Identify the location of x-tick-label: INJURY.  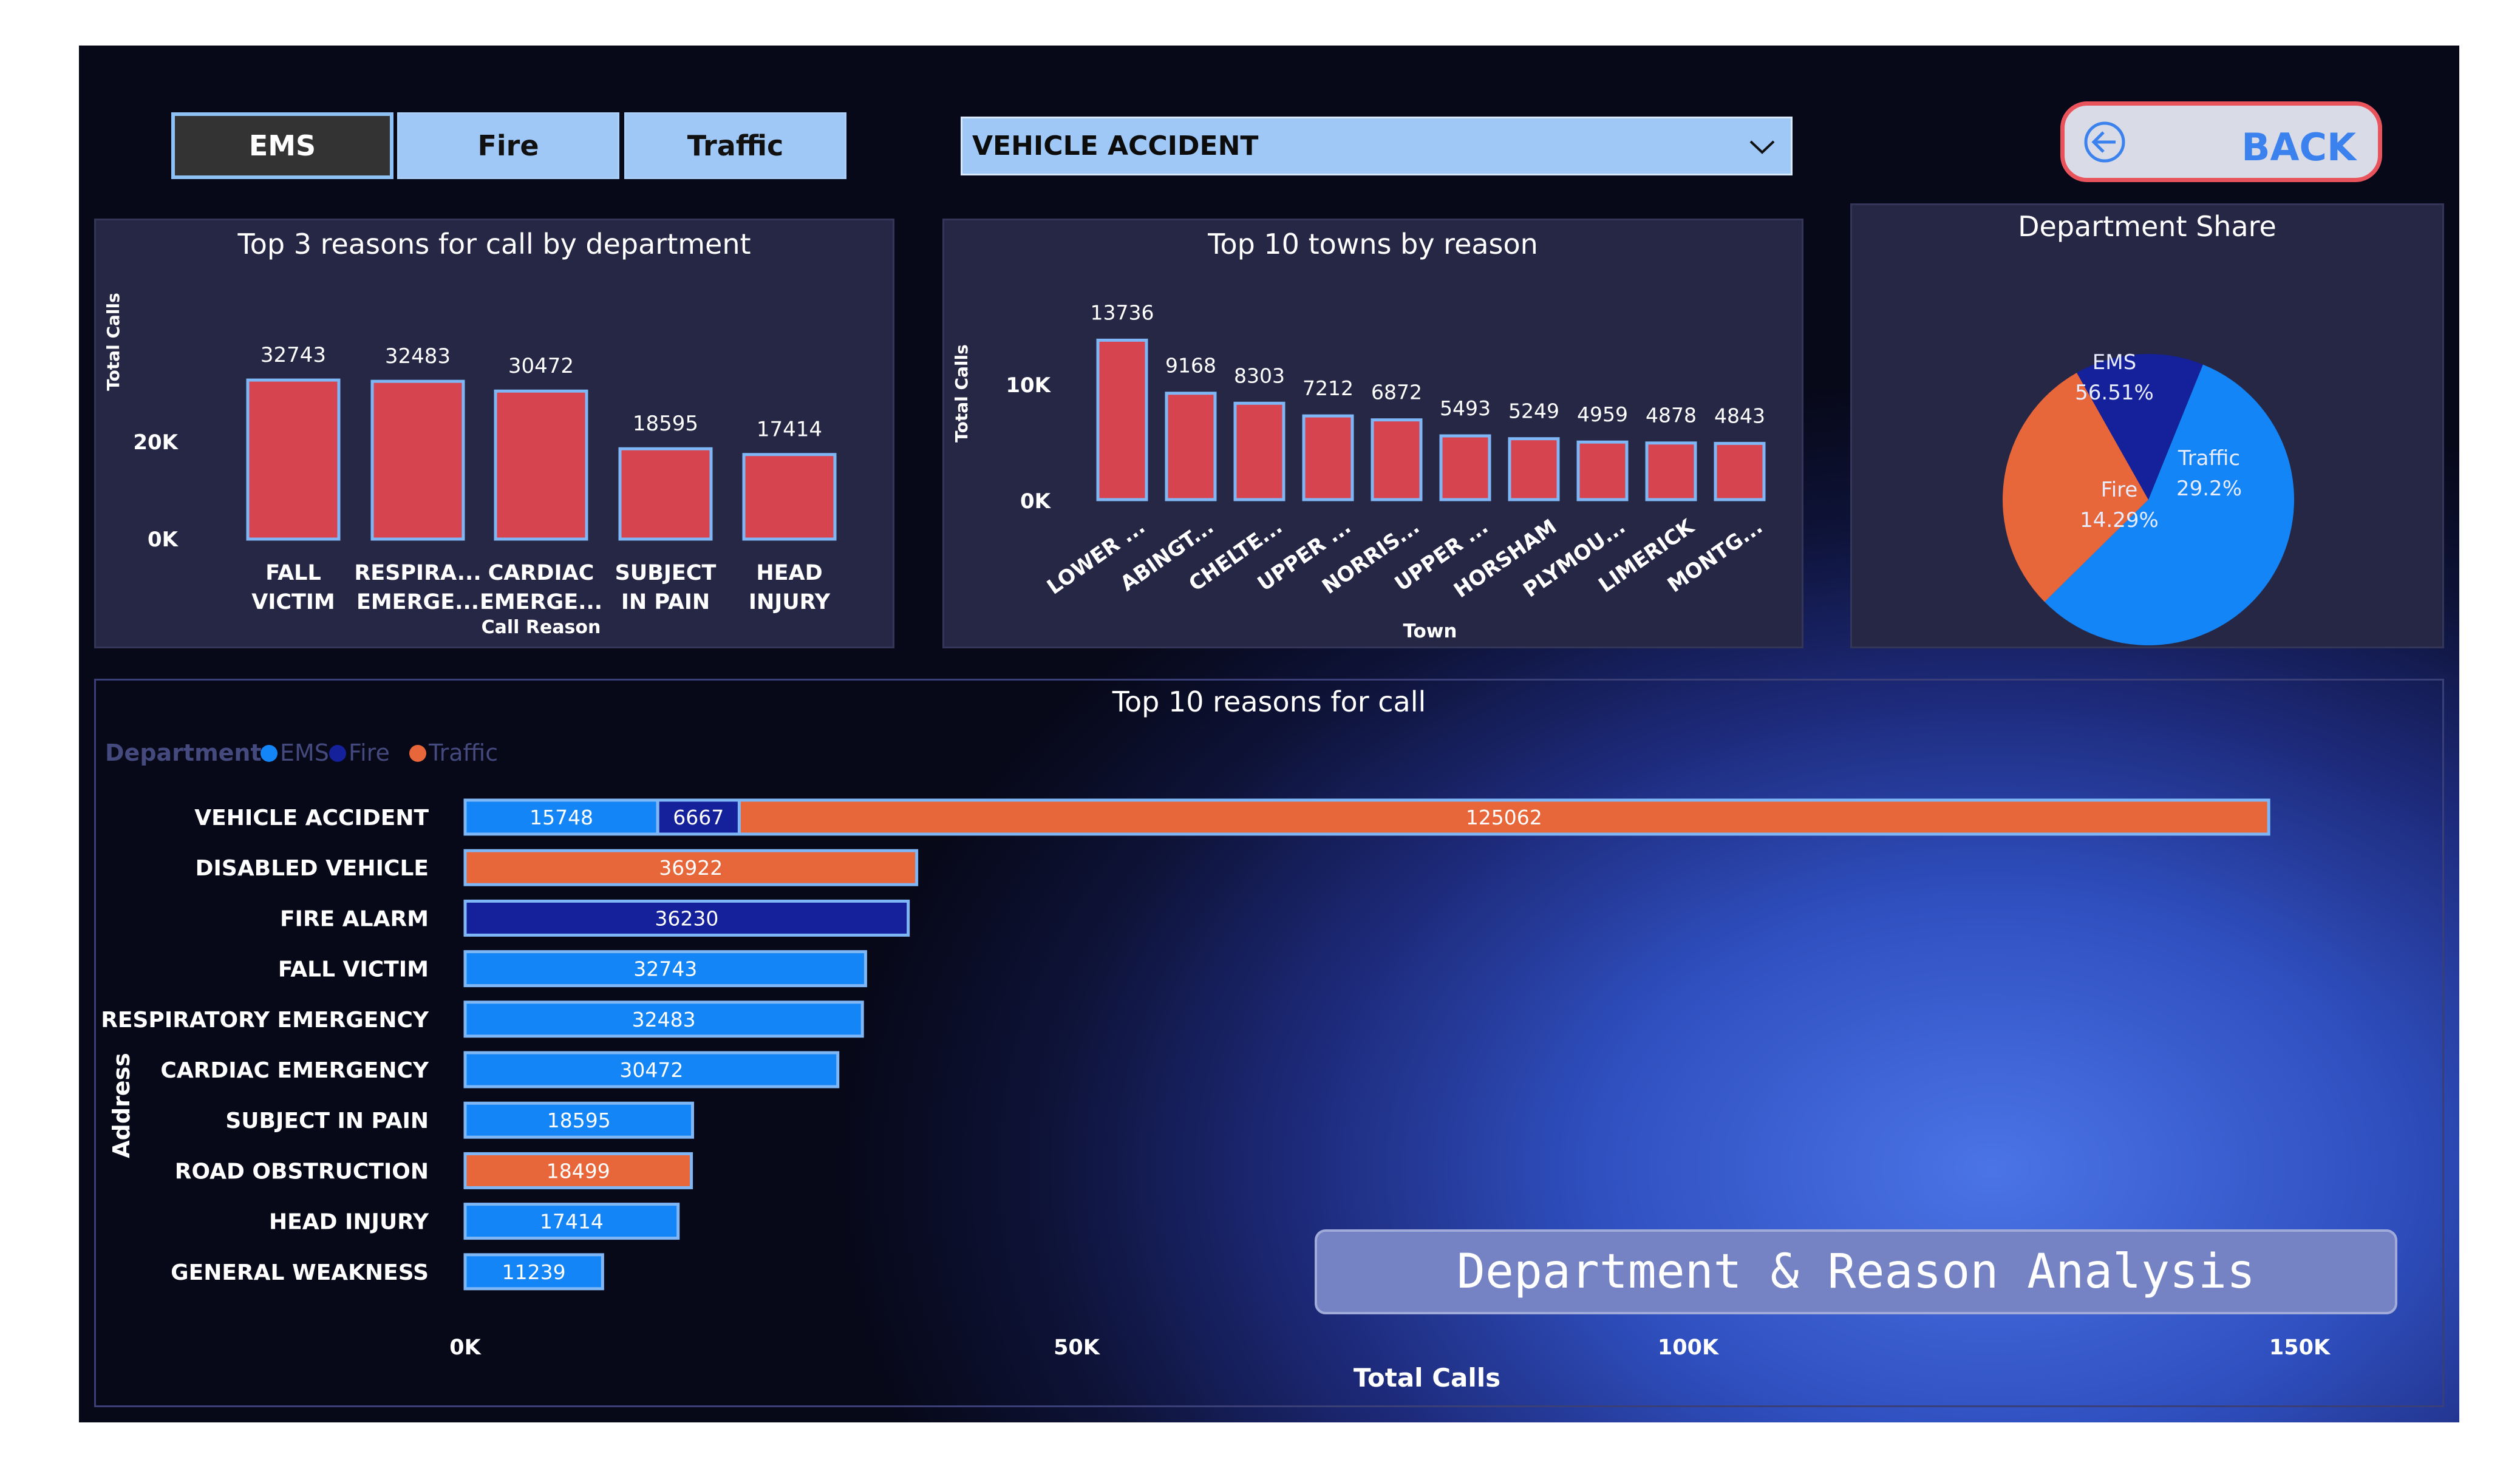
(790, 602).